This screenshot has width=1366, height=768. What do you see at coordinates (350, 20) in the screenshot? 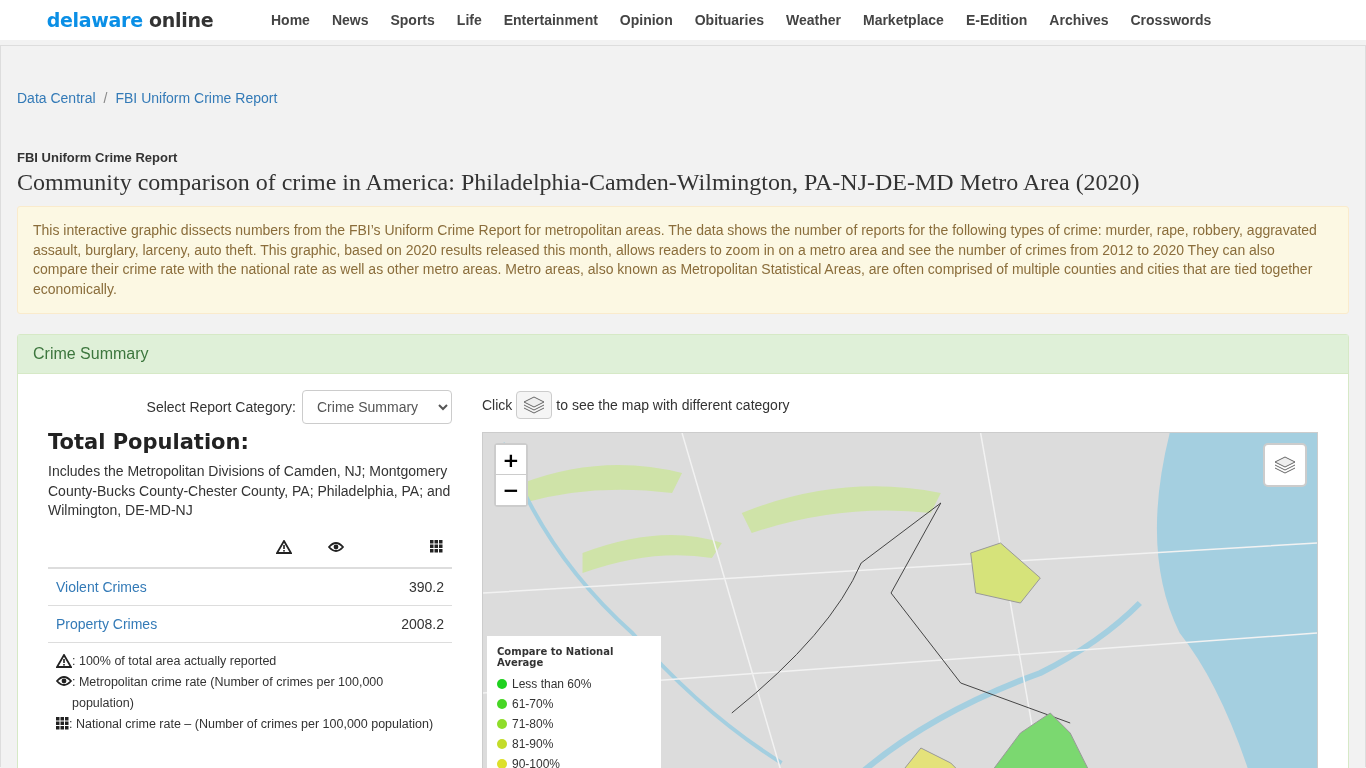
I see `nav-link: News` at bounding box center [350, 20].